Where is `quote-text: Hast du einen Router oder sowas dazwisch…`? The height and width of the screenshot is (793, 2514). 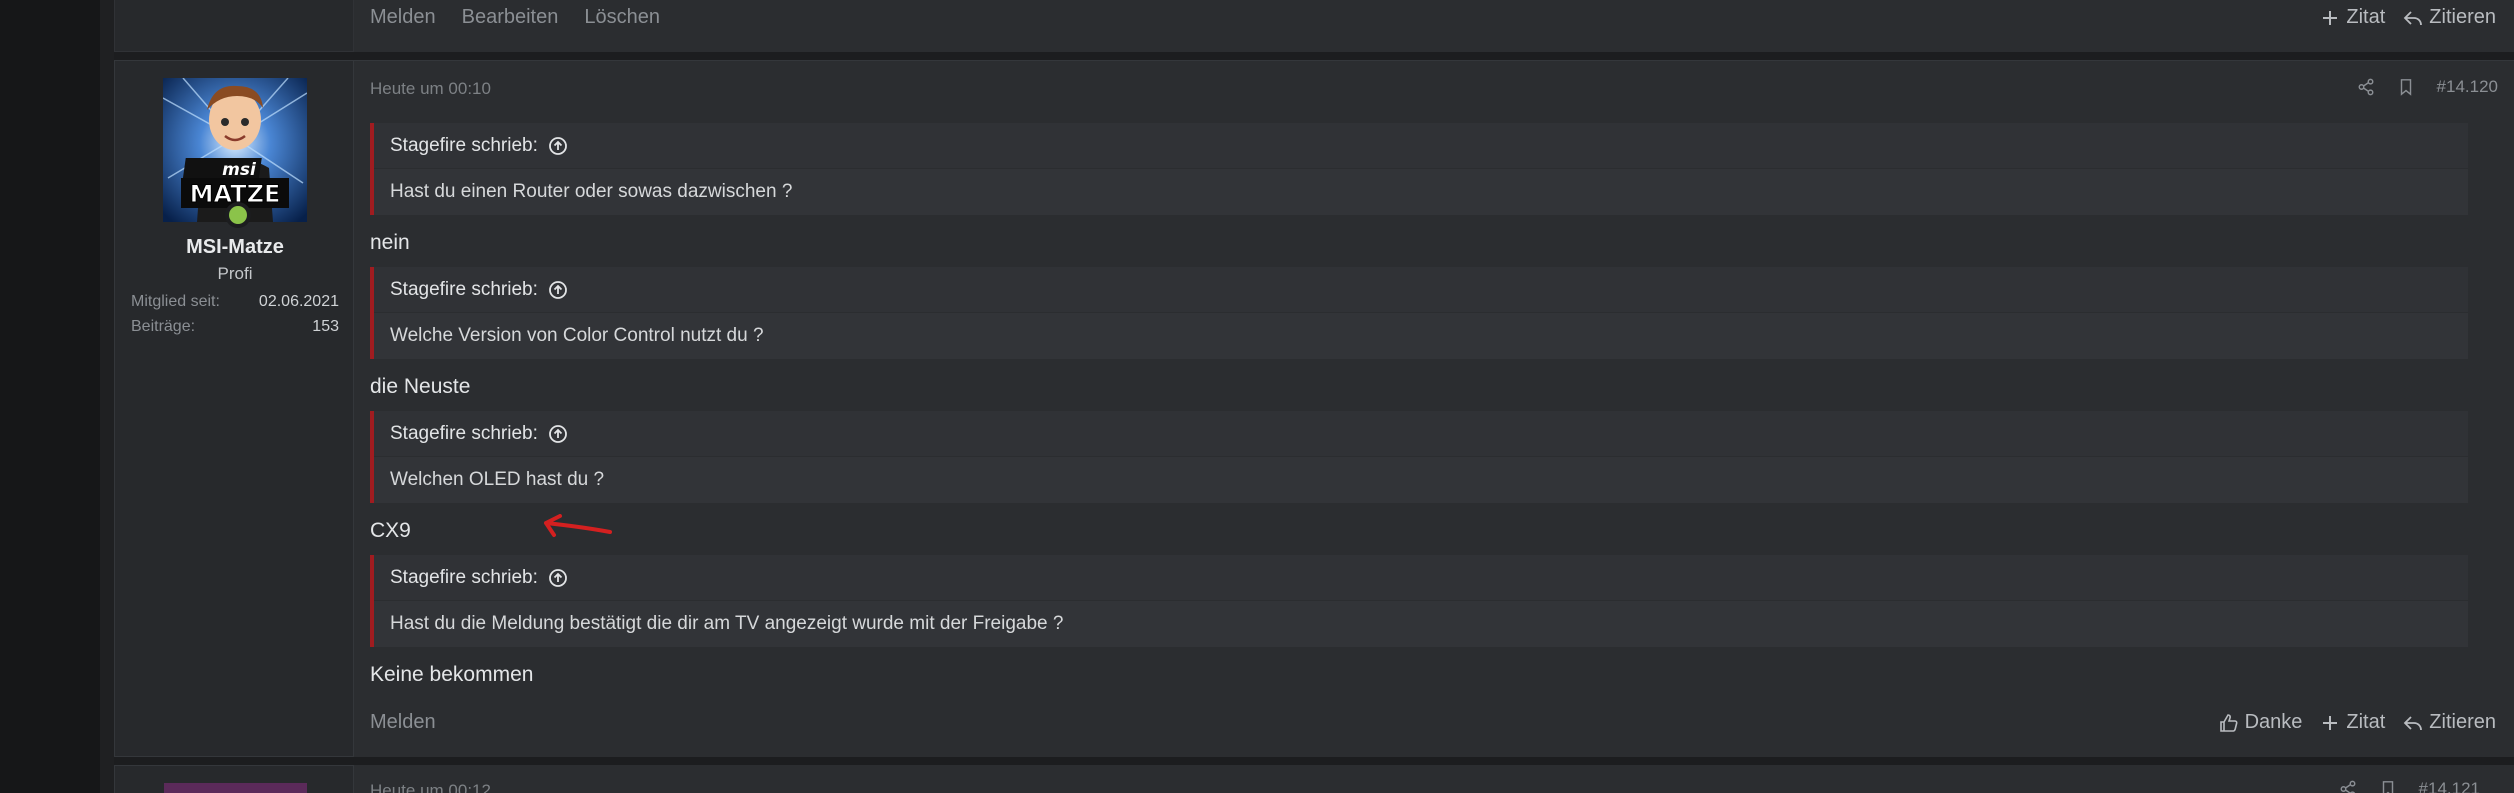 quote-text: Hast du einen Router oder sowas dazwisch… is located at coordinates (1421, 192).